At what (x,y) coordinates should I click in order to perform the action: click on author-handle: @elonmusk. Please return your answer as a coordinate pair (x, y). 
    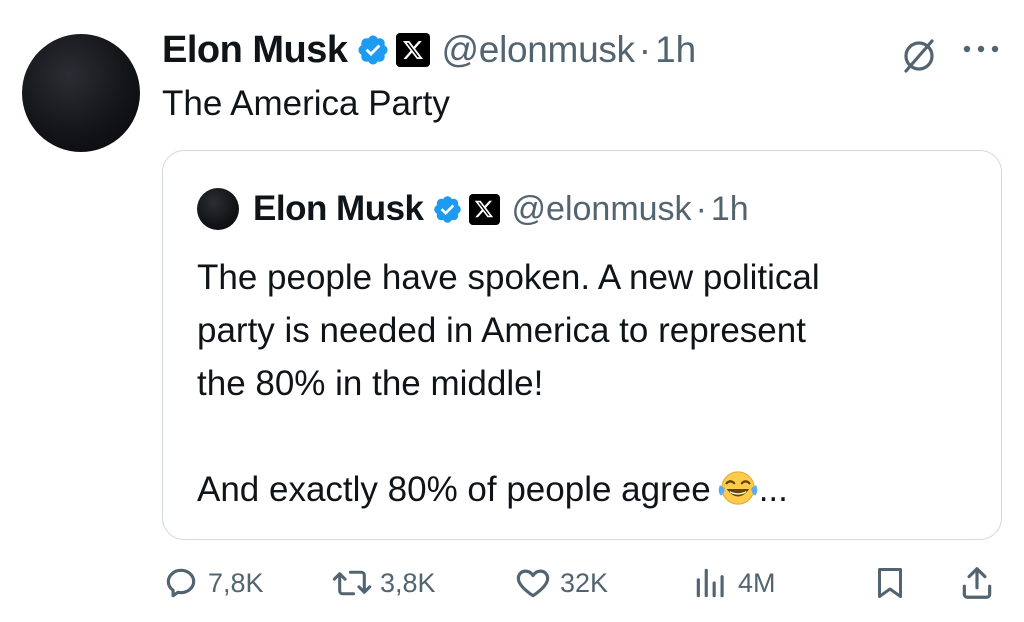
    Looking at the image, I should click on (539, 50).